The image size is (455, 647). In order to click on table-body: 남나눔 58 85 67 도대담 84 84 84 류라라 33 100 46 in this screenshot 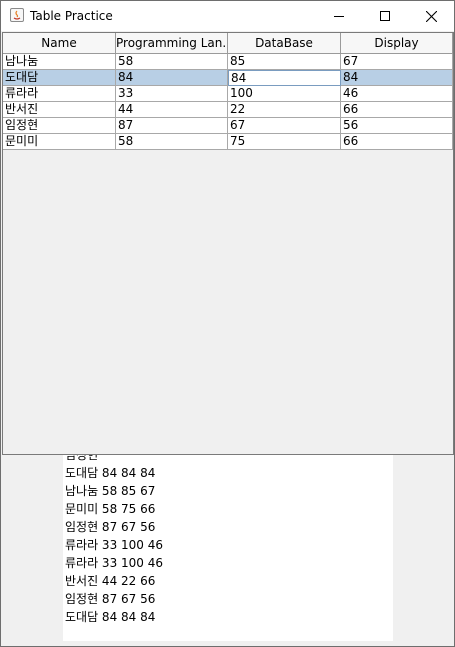, I will do `click(228, 102)`.